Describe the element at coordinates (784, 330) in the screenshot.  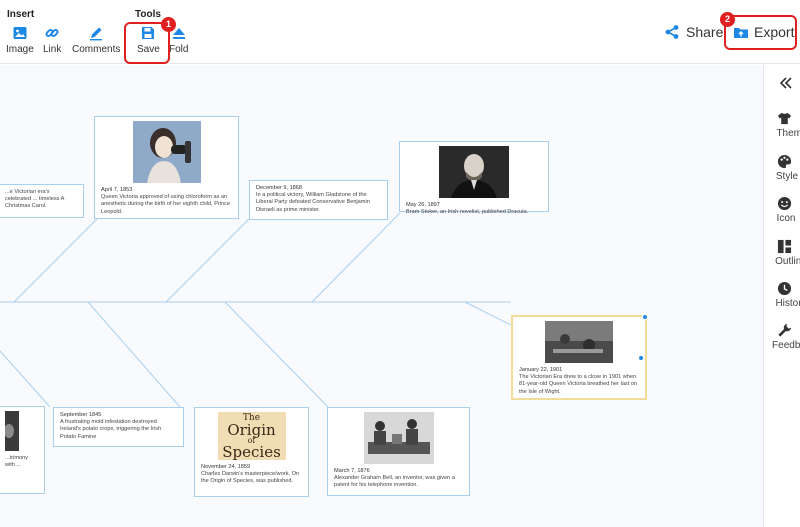
I see `wrench-icon` at that location.